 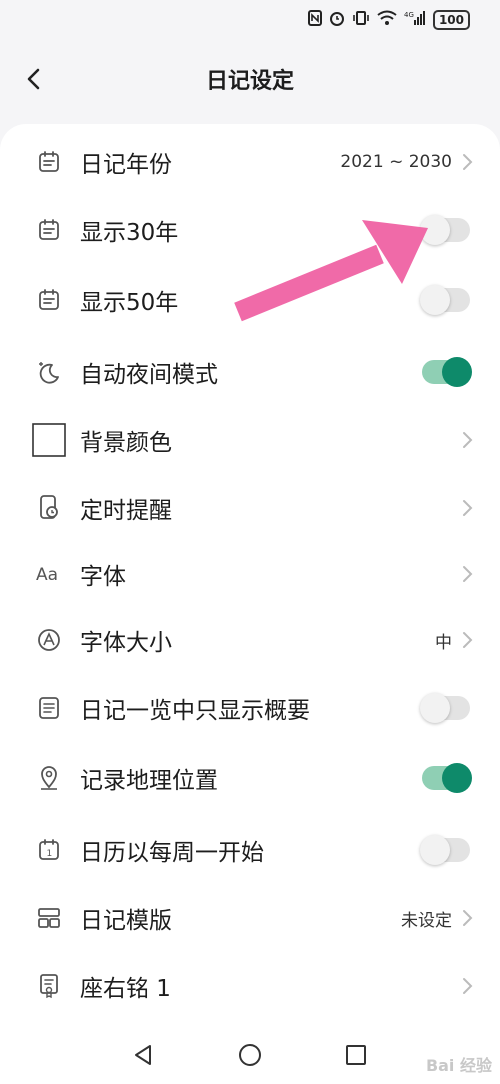 I want to click on circle-home-icon, so click(x=250, y=1055).